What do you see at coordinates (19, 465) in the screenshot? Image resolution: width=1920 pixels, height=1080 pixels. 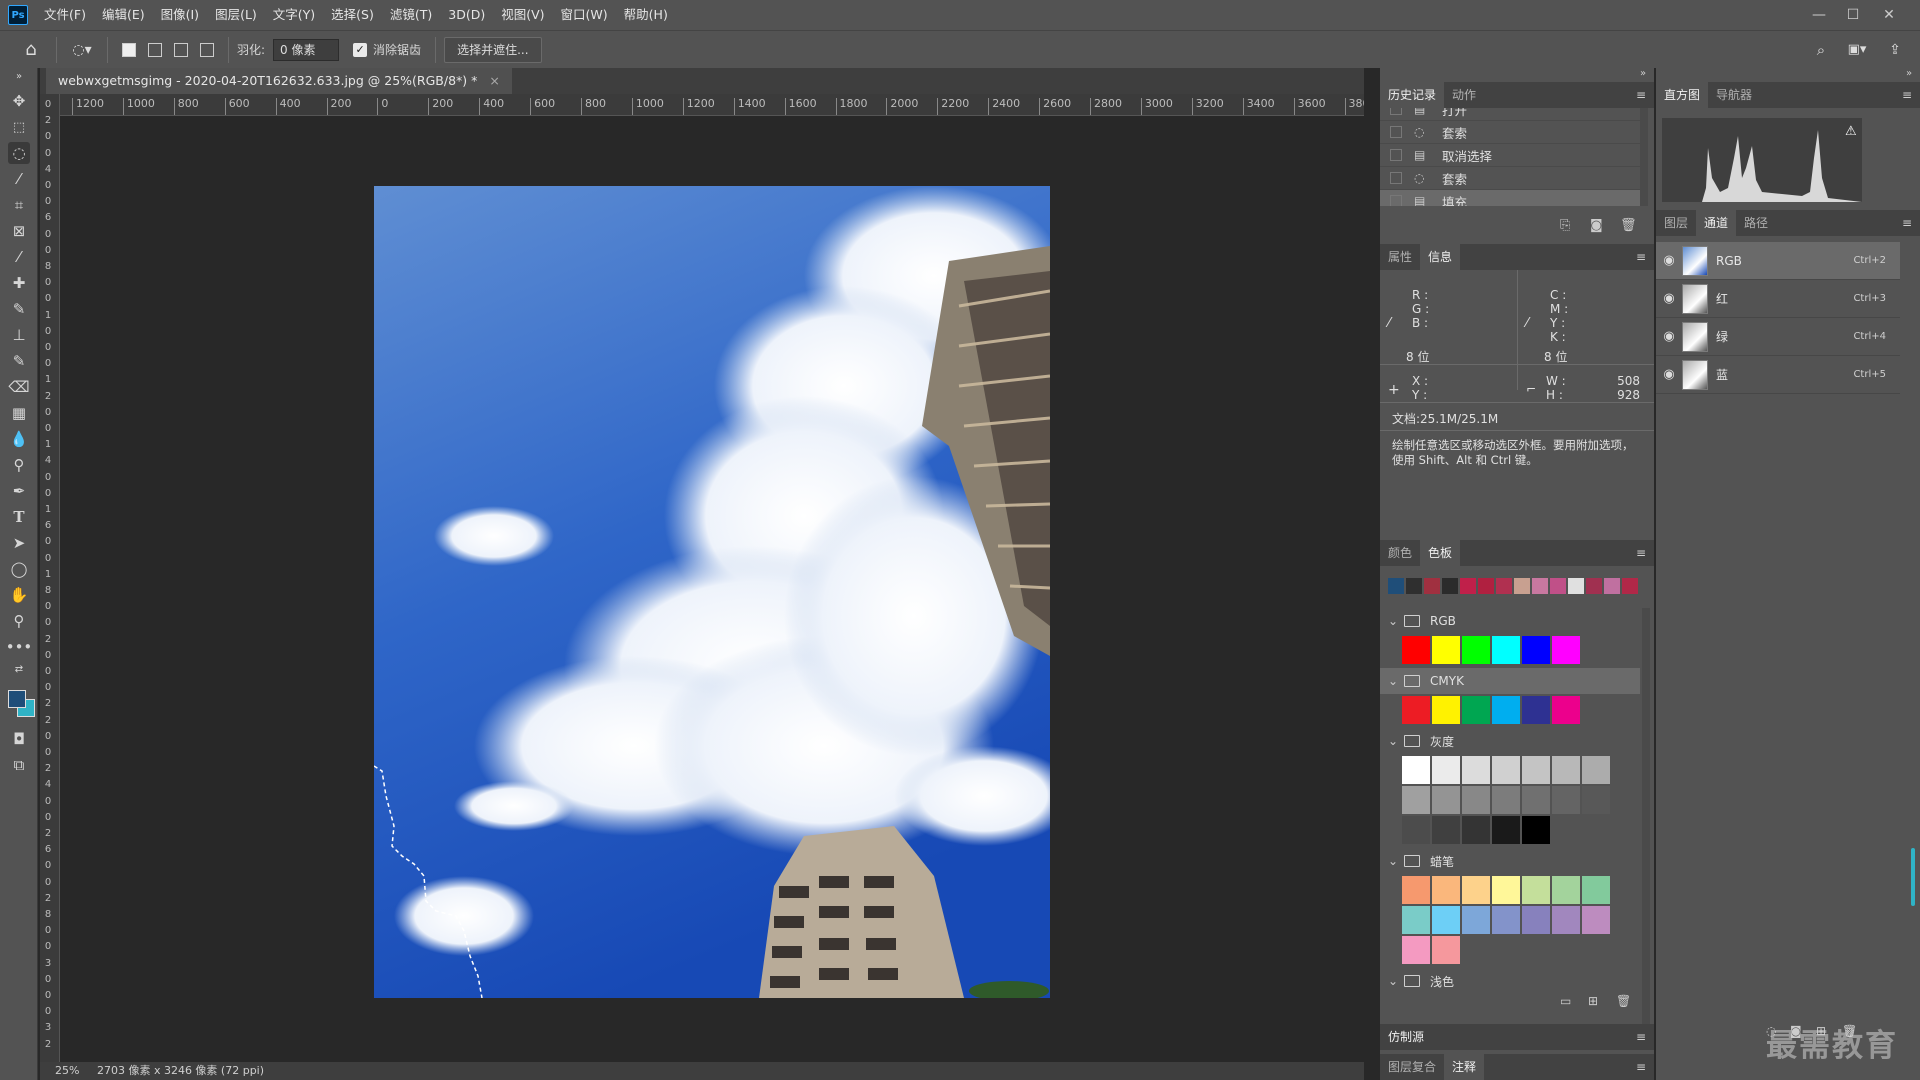 I see `dodge-tool-icon: ⚲` at bounding box center [19, 465].